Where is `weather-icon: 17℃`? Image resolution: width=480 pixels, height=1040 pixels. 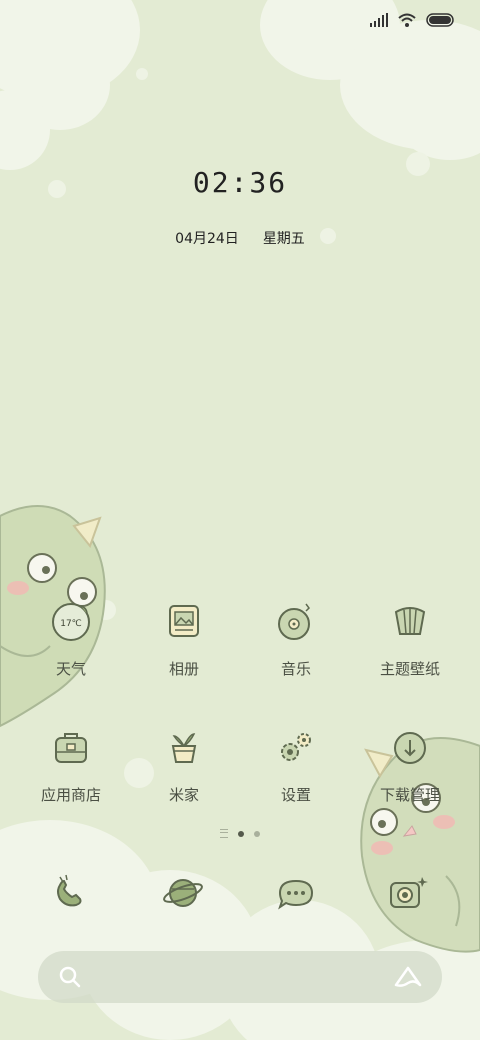 weather-icon: 17℃ is located at coordinates (71, 622).